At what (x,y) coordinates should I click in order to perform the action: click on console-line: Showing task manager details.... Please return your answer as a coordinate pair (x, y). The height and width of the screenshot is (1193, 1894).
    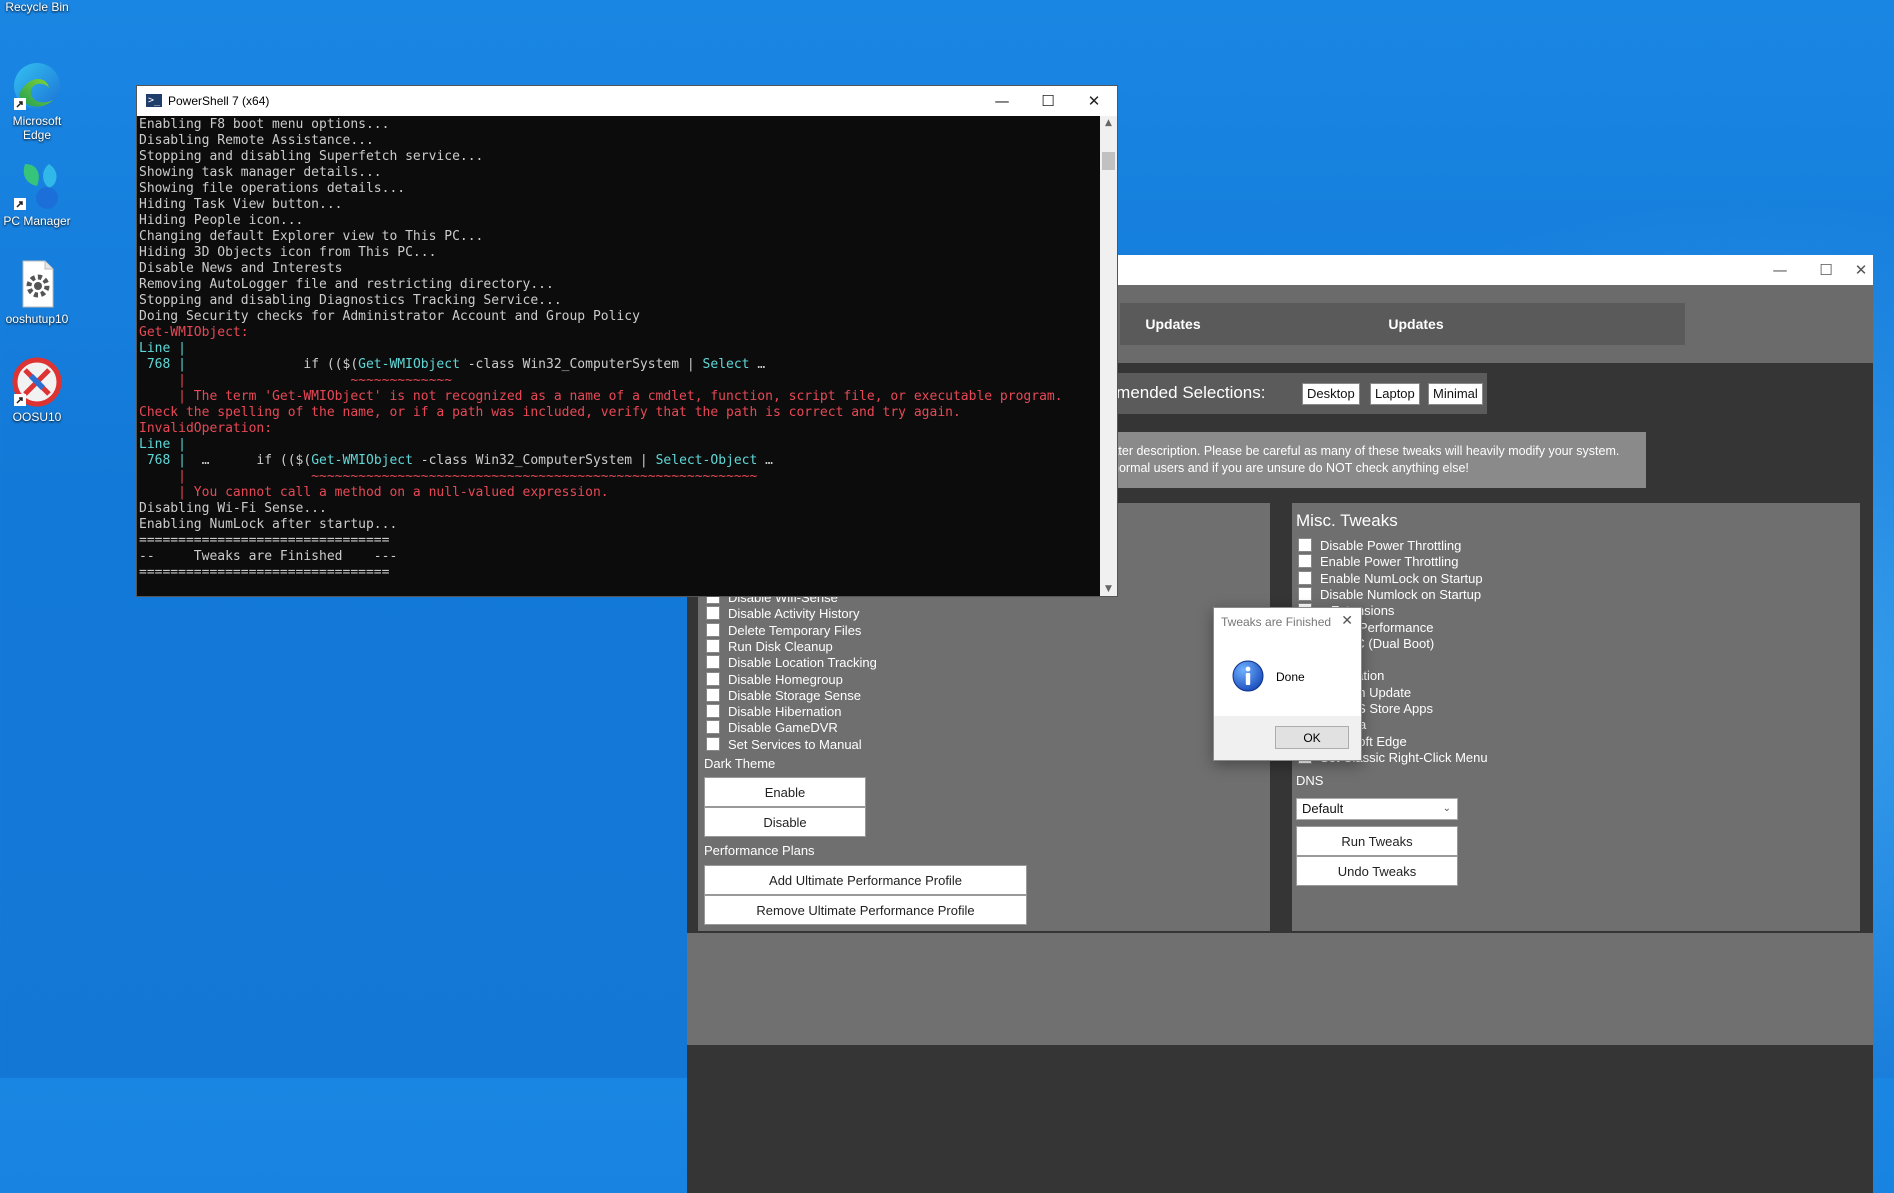
    Looking at the image, I should click on (260, 172).